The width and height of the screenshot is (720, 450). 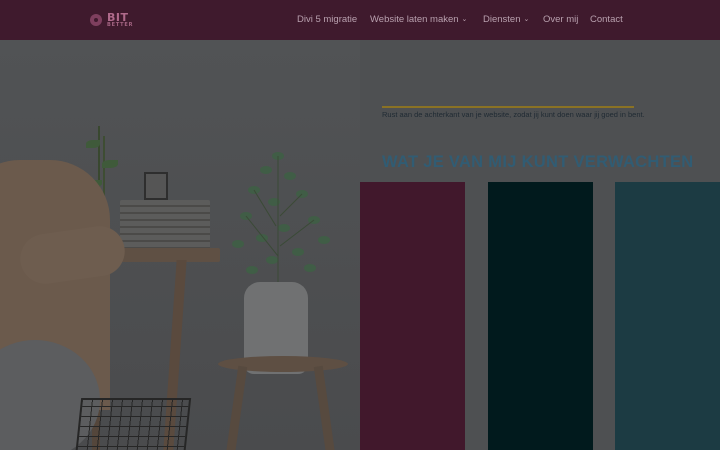 I want to click on section-title: WAT JE VAN MIJ KUNT VERWACHTEN, so click(x=538, y=162).